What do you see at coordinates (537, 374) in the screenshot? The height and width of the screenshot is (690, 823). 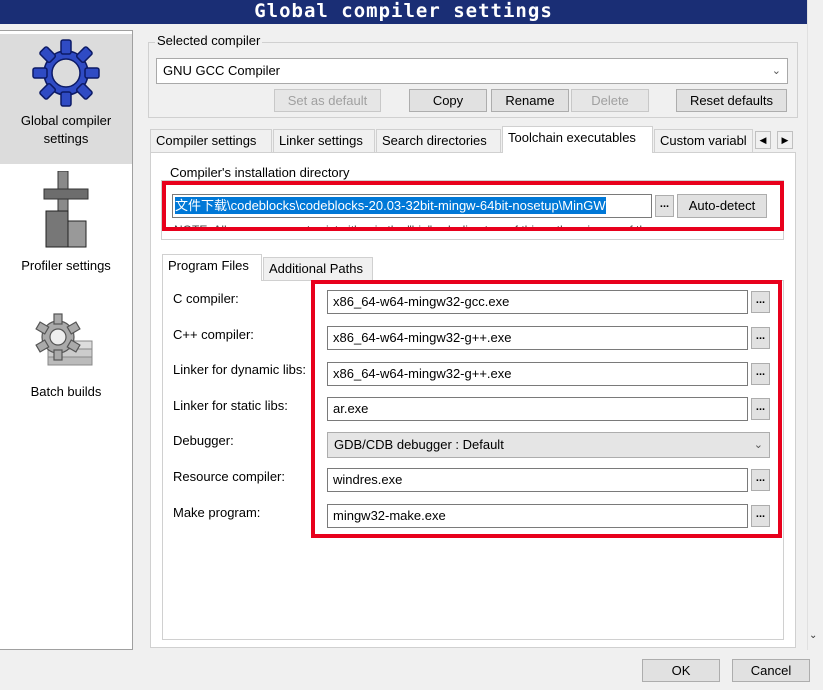 I see `dynamic-linker-input: x86_64-w64-mingw32-g++.exe` at bounding box center [537, 374].